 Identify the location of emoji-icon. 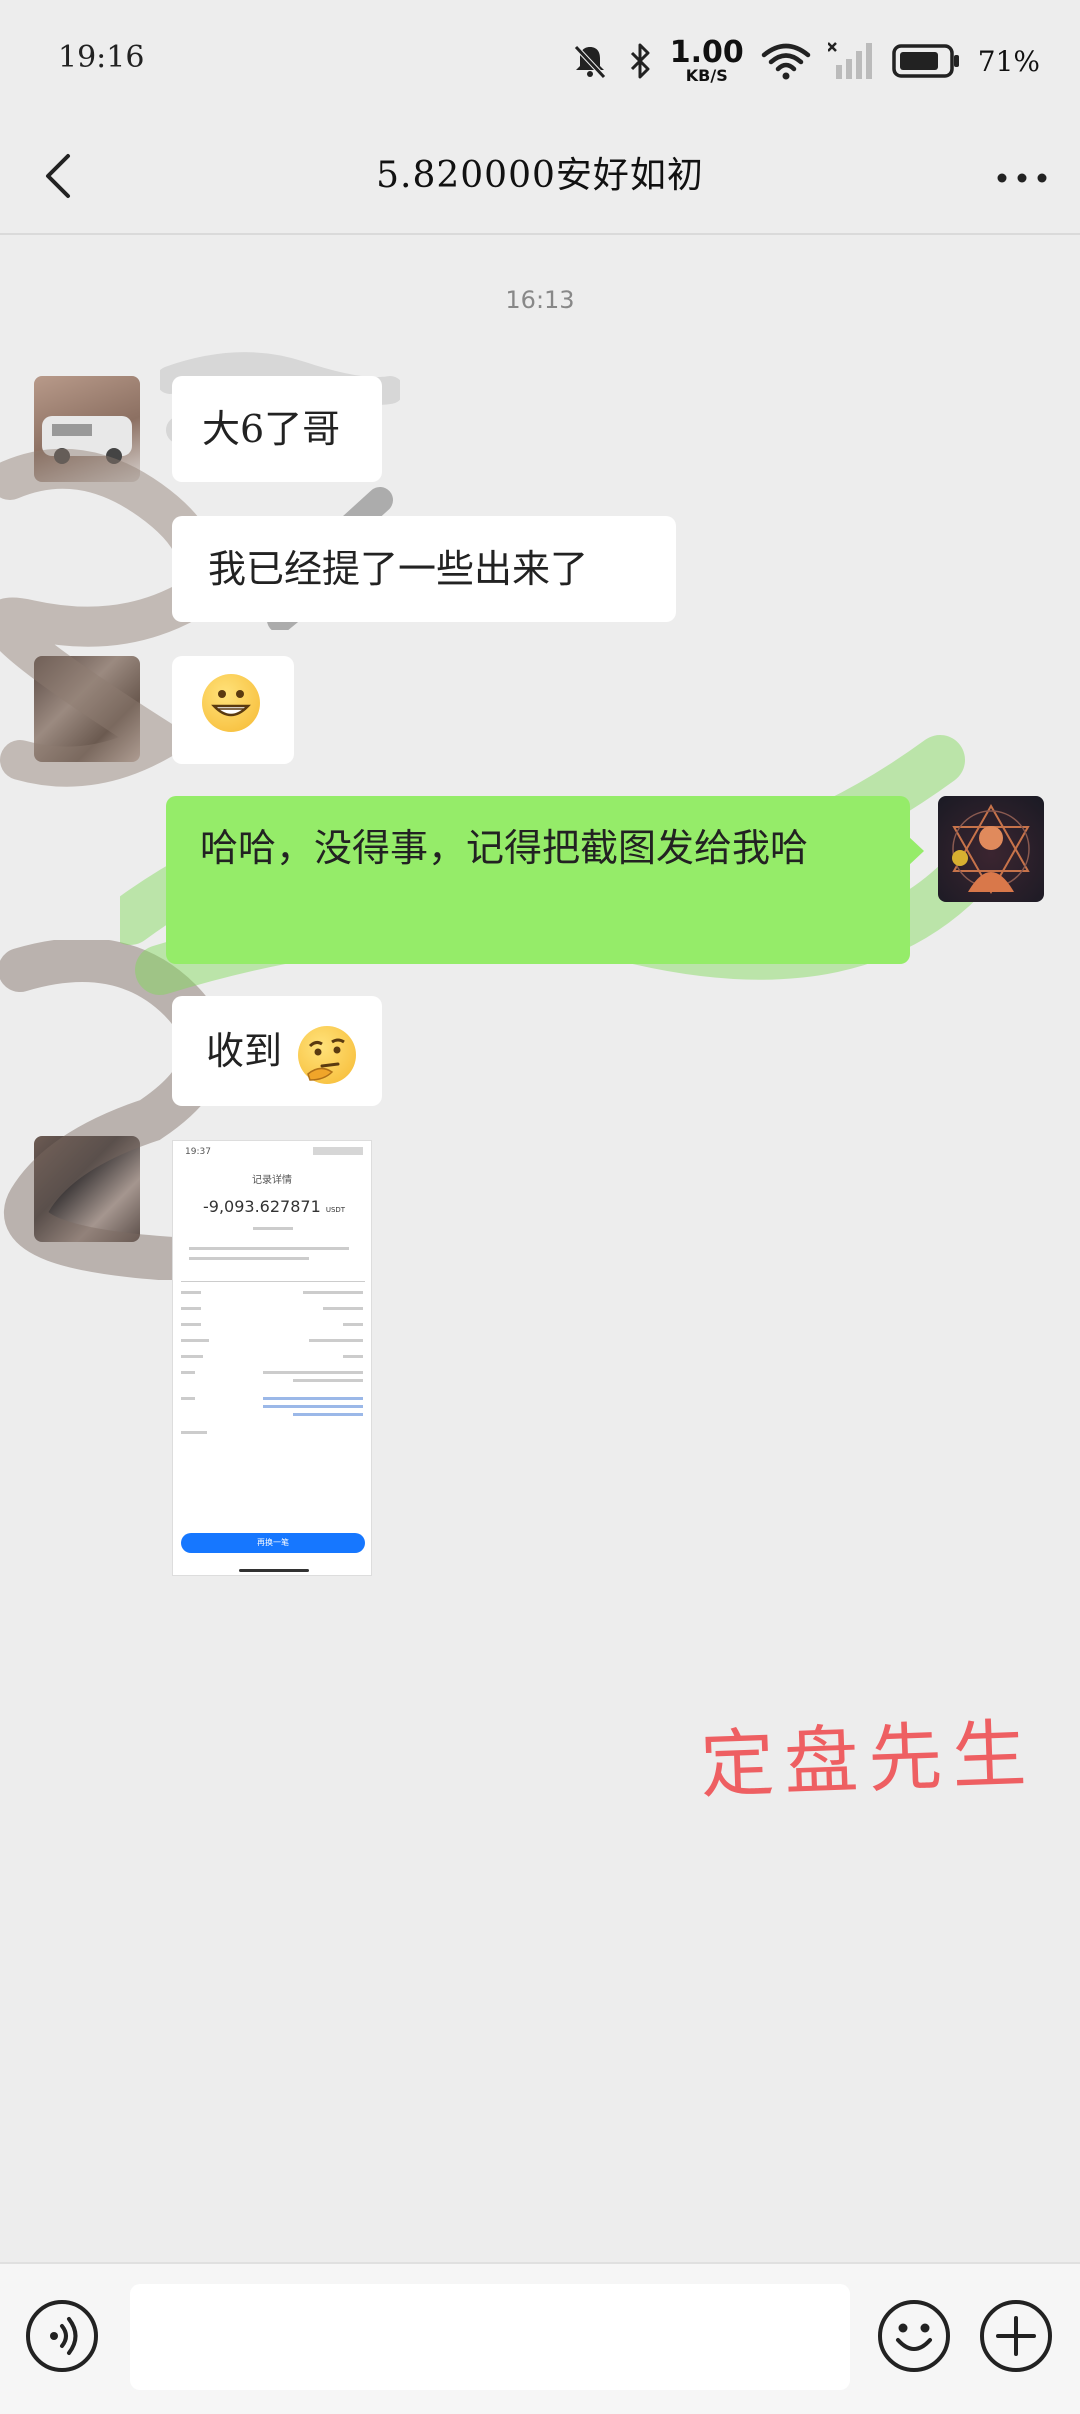
(914, 2336).